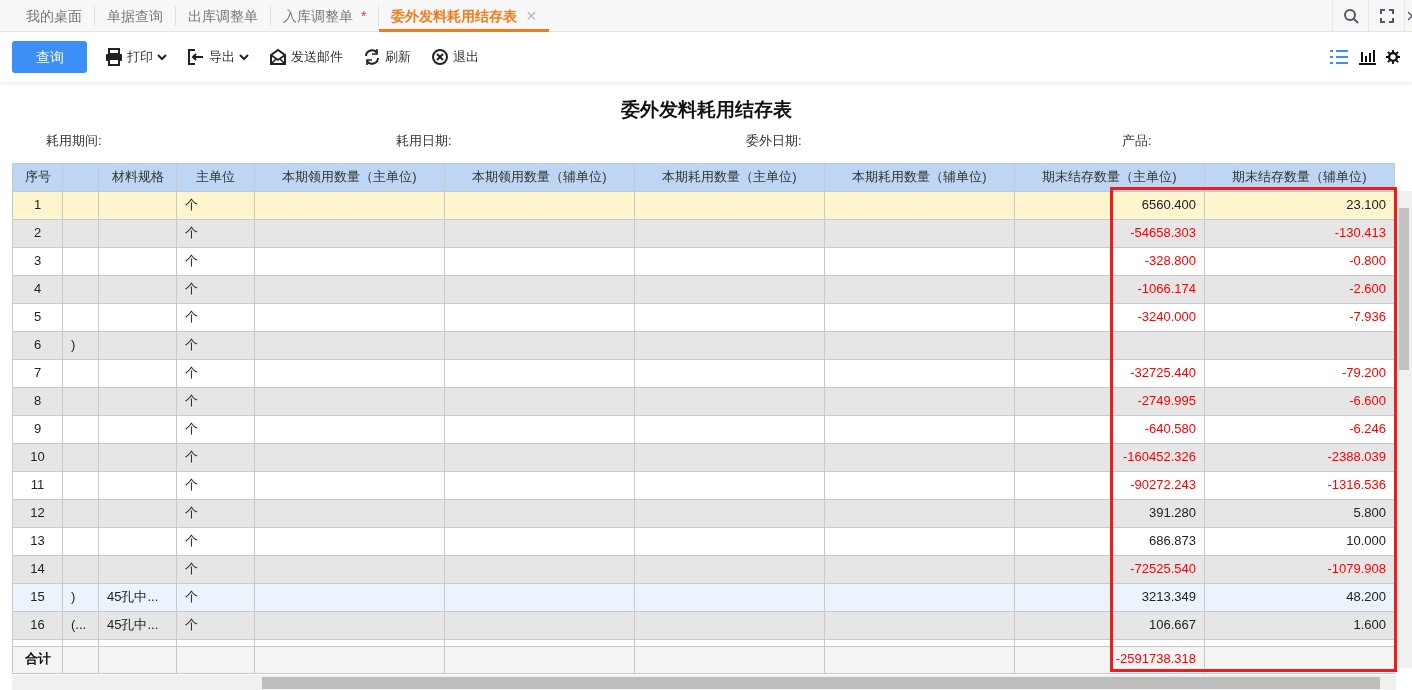  I want to click on table-cell: -130.413, so click(1299, 233).